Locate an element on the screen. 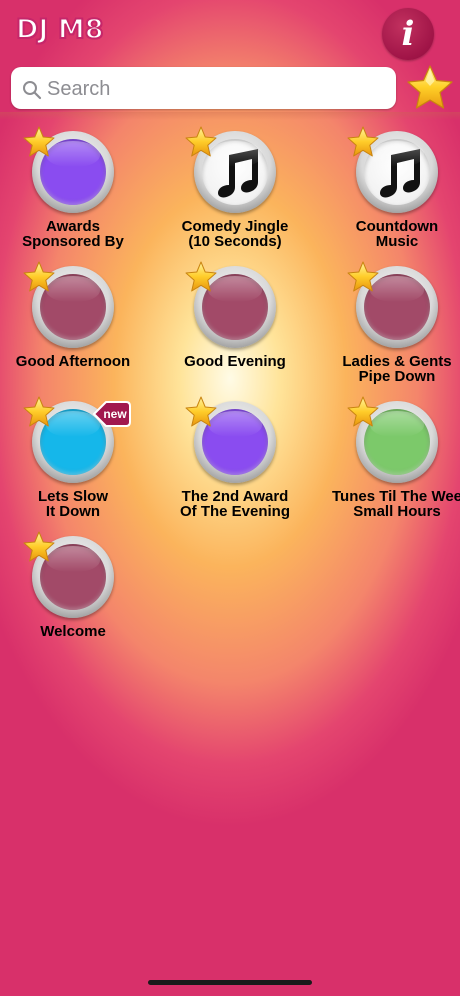 The image size is (460, 996). sound-label-line1: Tunes Til The Wee is located at coordinates (395, 496).